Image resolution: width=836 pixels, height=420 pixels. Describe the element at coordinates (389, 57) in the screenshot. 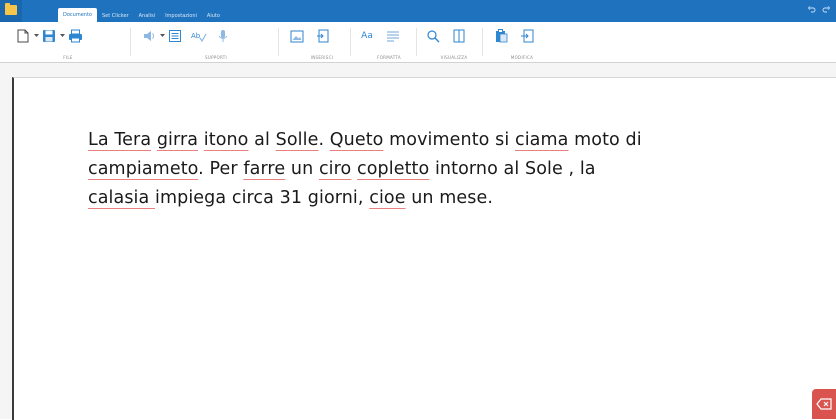

I see `group-label-formatta: FORMATTA` at that location.